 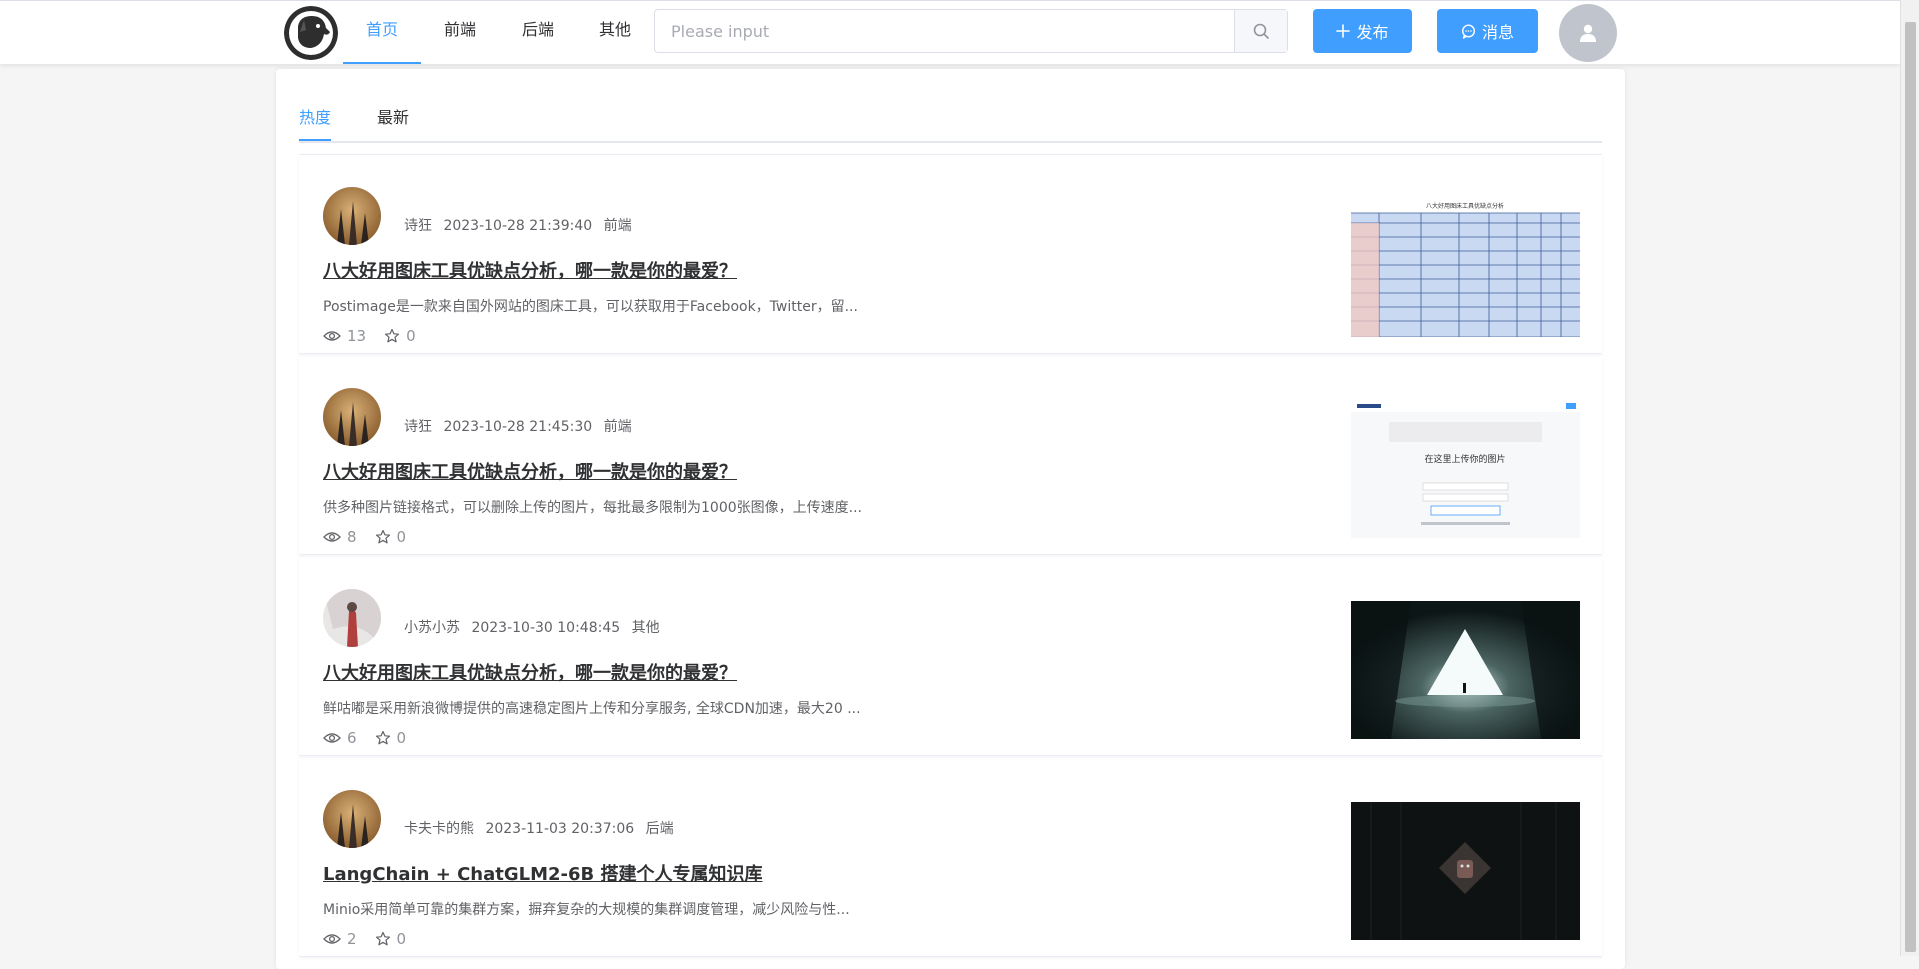 I want to click on message-button: 消息, so click(x=1487, y=31).